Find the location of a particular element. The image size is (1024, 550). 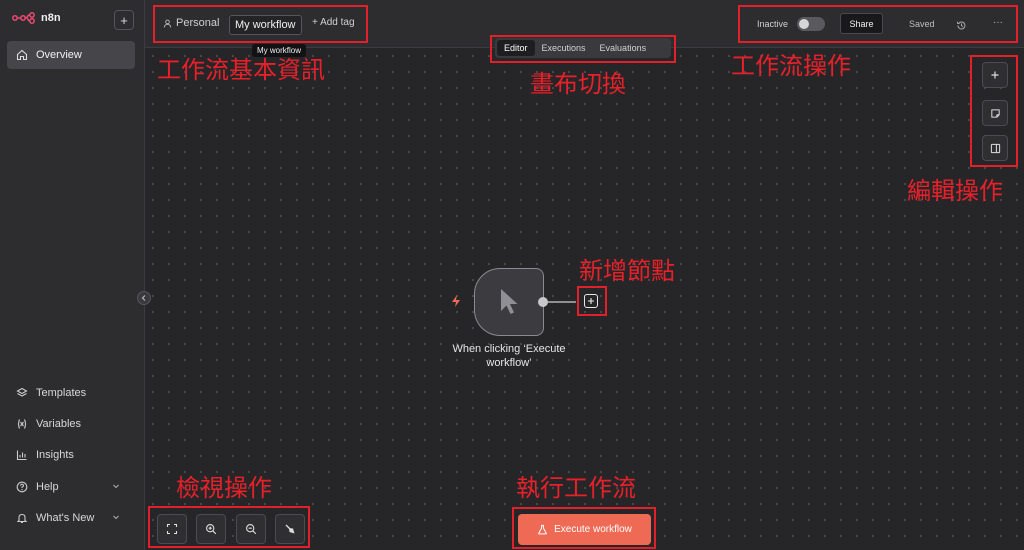

sidebar-item-variables: Variables is located at coordinates (71, 424).